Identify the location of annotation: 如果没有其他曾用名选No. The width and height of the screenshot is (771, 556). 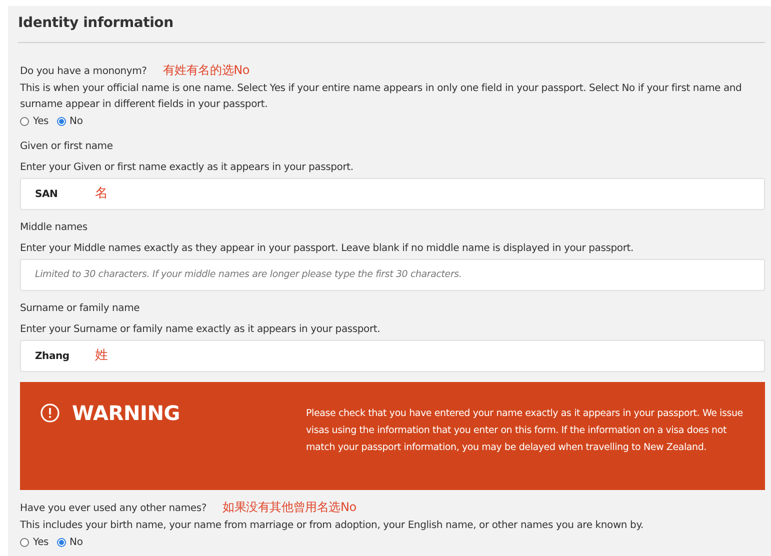
(289, 507).